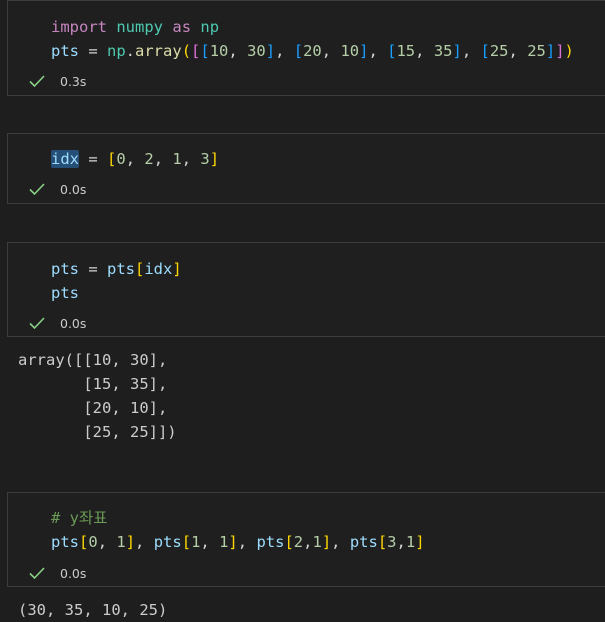  I want to click on code-token: ., so click(130, 51).